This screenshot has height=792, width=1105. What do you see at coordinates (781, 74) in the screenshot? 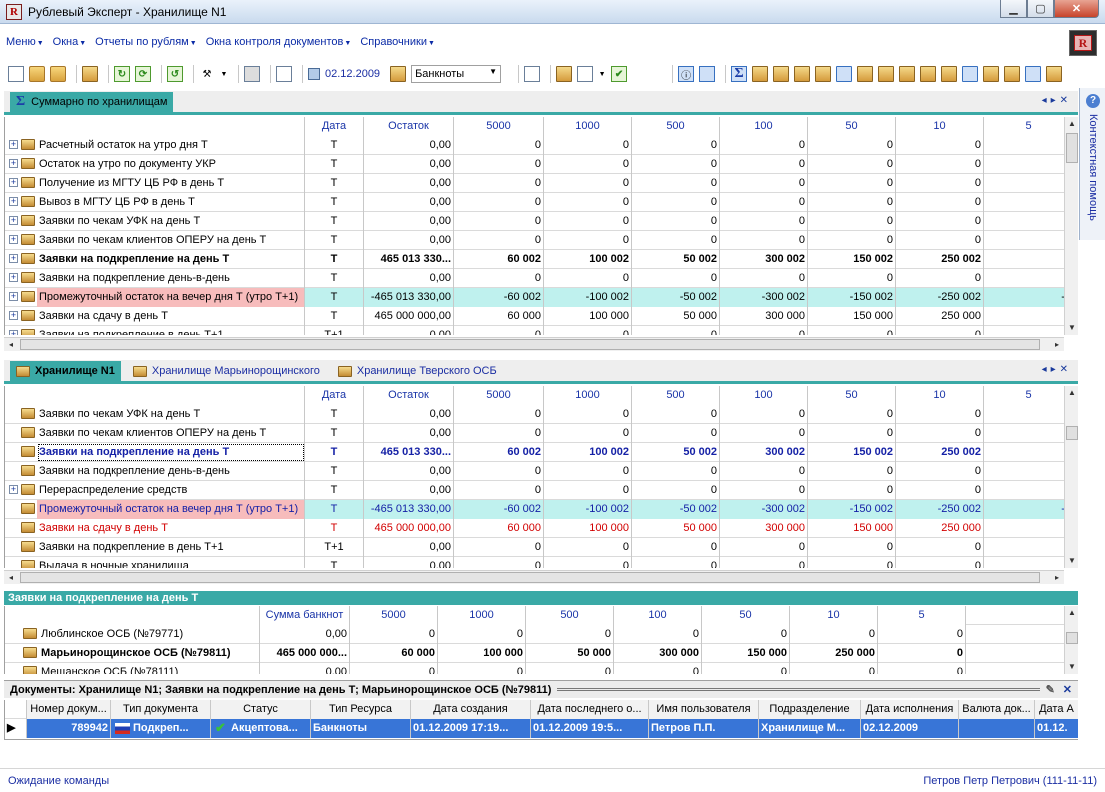
I see `storage-2-icon` at bounding box center [781, 74].